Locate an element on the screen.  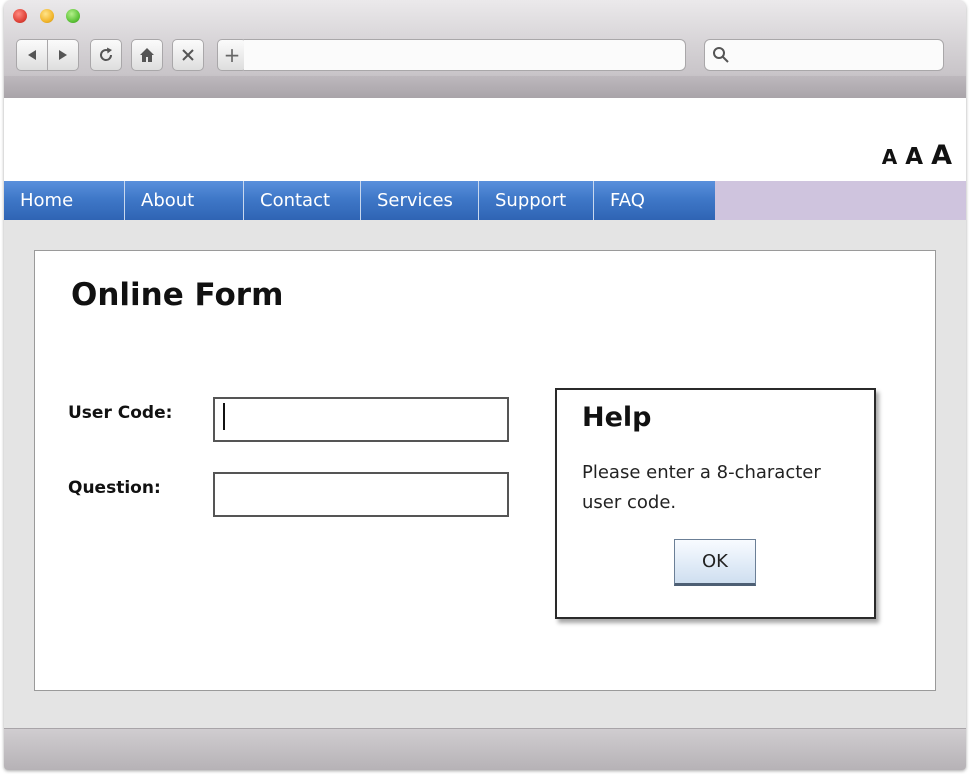
user-code-input is located at coordinates (361, 419).